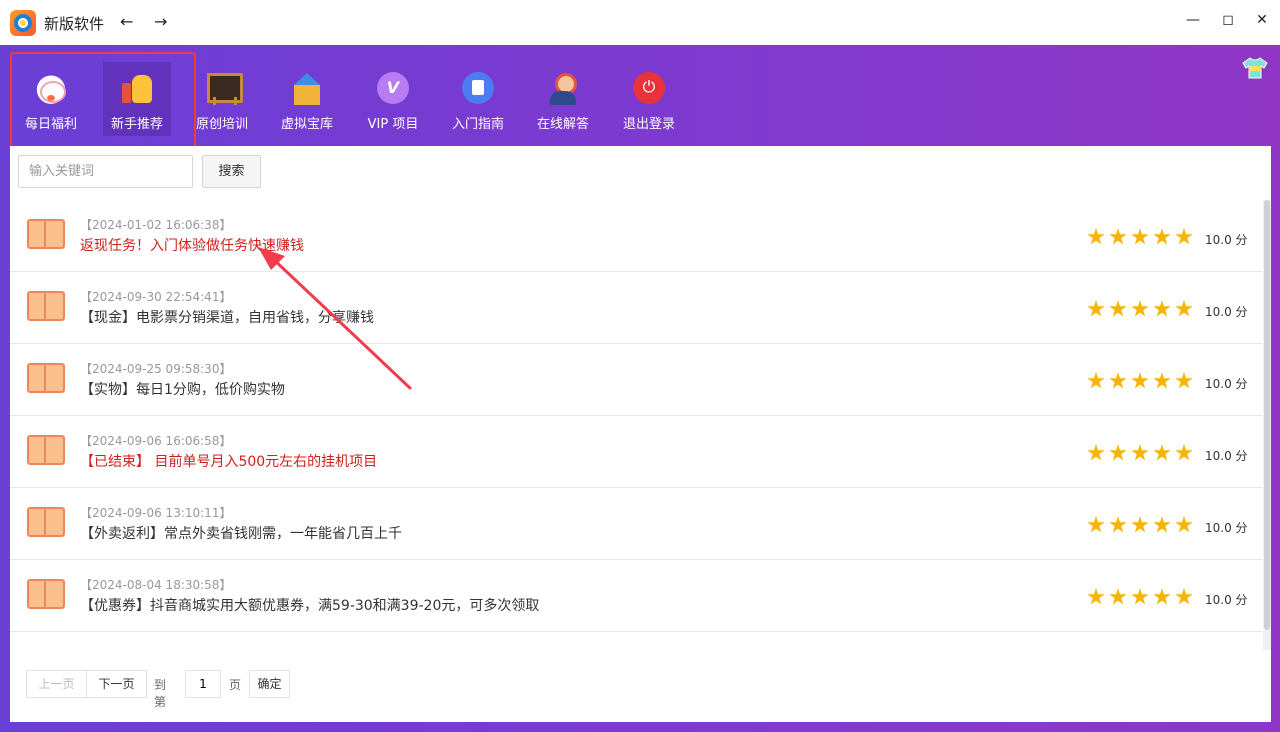  I want to click on toolbar-item-label: VIP 项目, so click(393, 124).